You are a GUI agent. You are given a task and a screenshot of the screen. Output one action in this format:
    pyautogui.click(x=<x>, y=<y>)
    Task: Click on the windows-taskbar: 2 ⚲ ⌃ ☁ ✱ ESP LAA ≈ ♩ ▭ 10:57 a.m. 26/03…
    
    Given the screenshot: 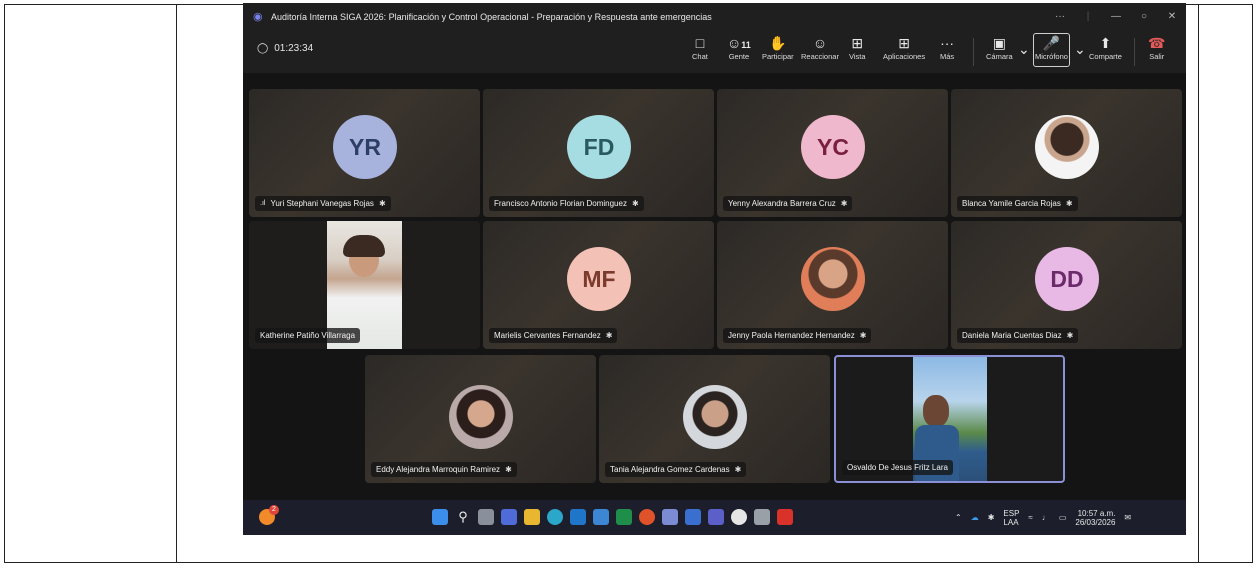 What is the action you would take?
    pyautogui.click(x=714, y=517)
    